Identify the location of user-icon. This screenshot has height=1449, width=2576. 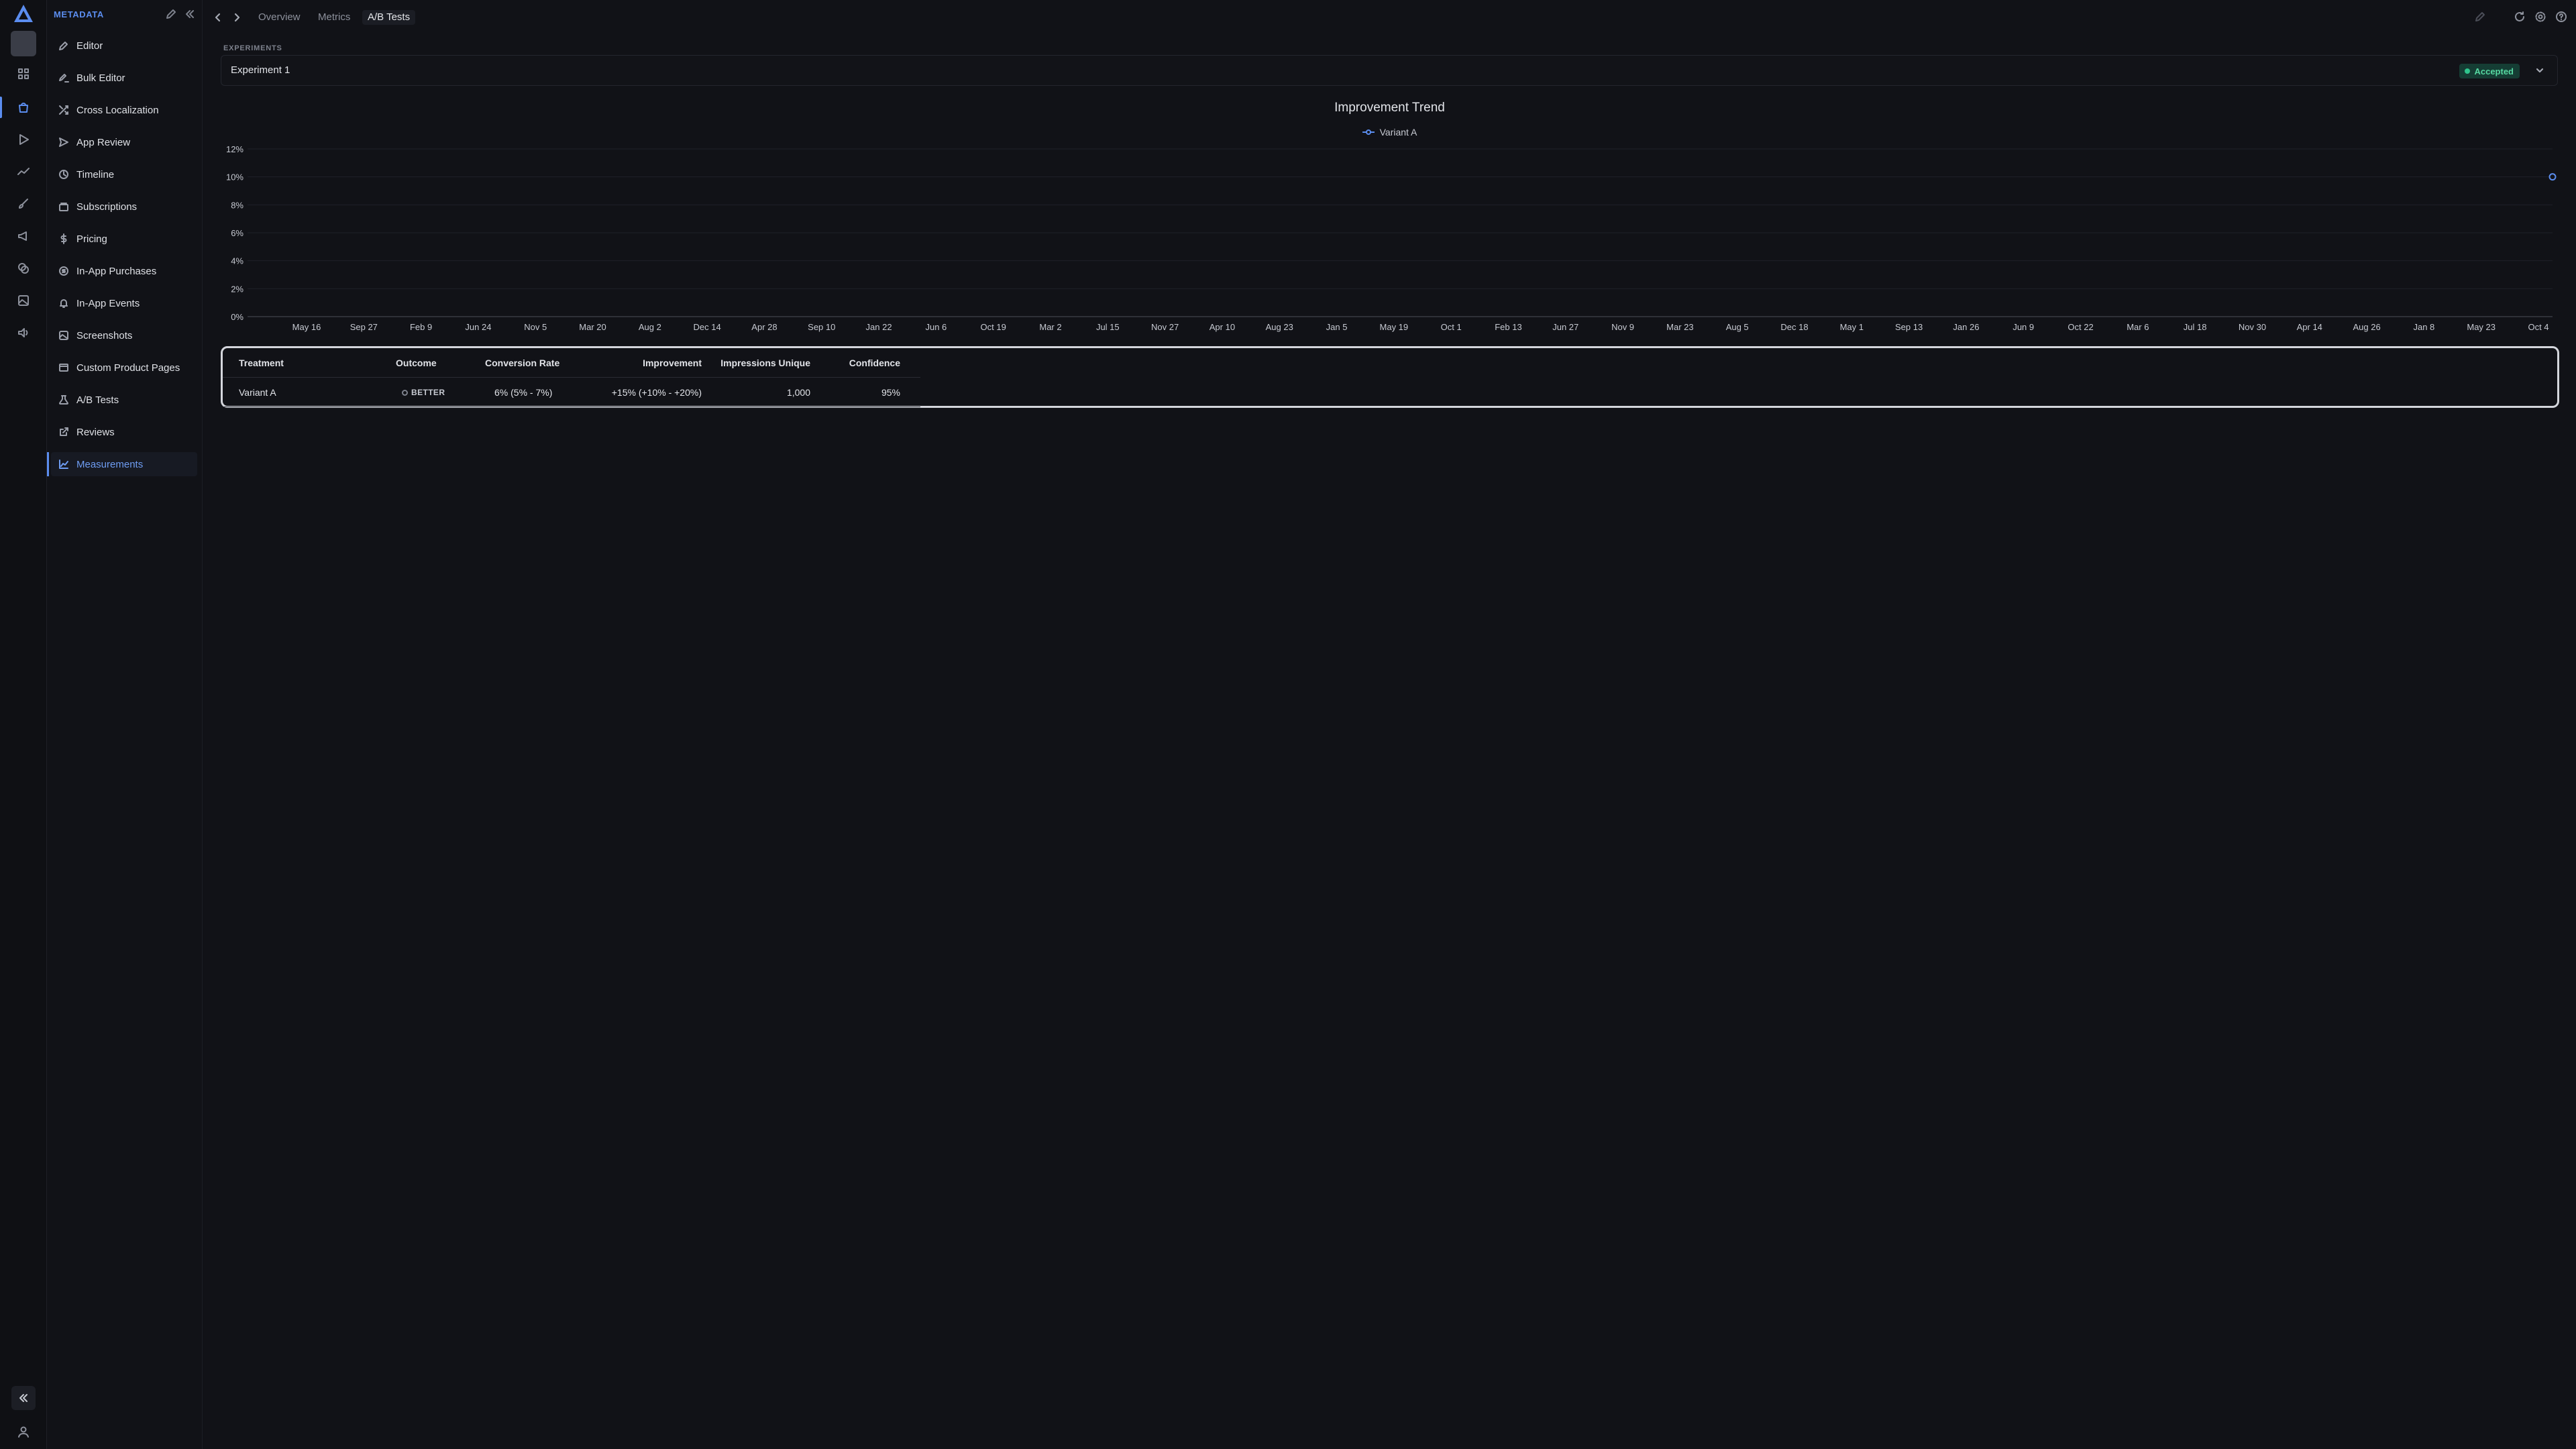
(23, 1432).